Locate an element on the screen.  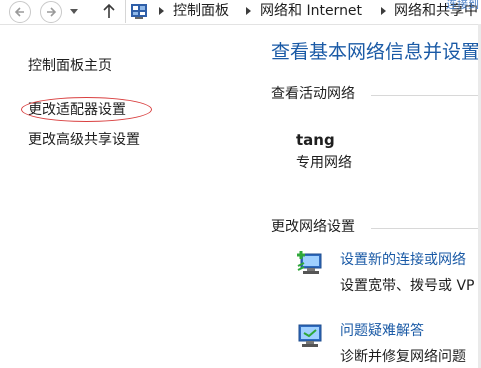
breadcrumb-control-panel: 控制面板 is located at coordinates (201, 11).